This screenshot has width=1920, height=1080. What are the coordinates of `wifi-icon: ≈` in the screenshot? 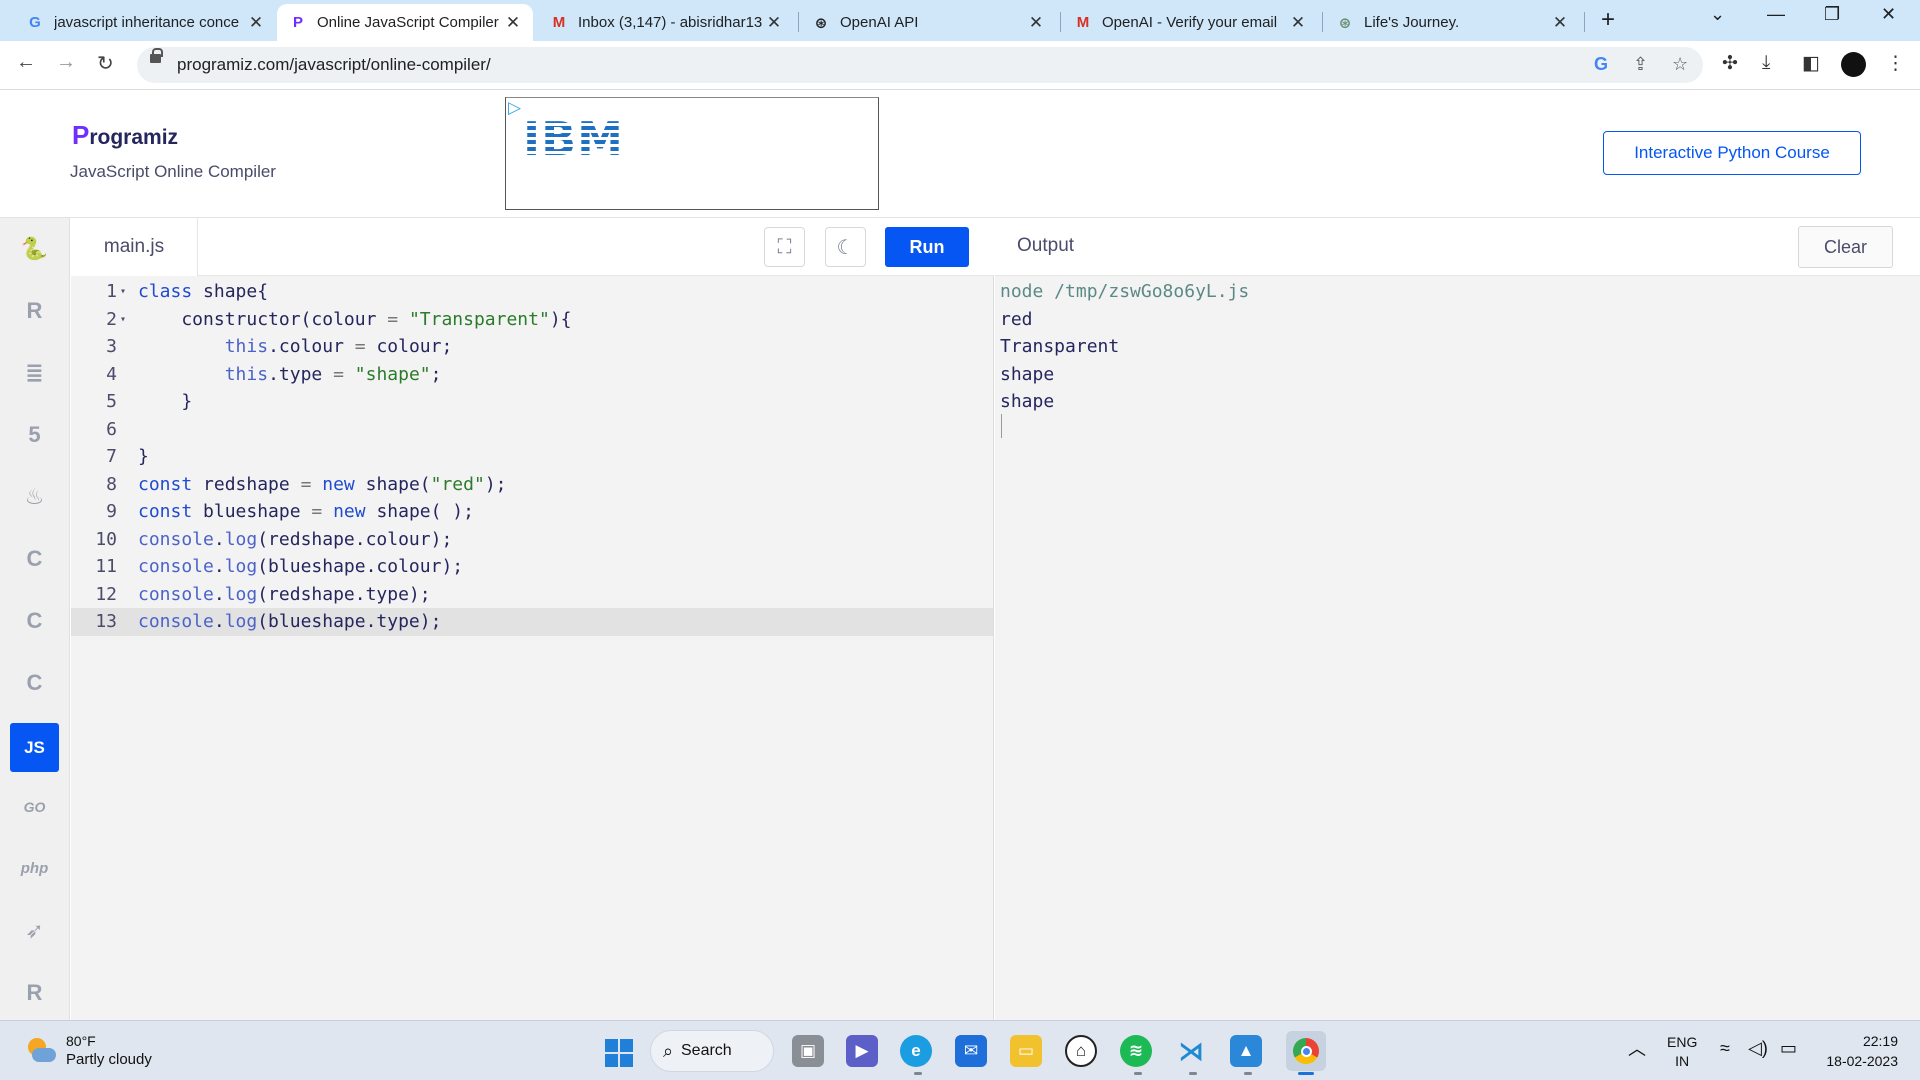 It's located at (1725, 1048).